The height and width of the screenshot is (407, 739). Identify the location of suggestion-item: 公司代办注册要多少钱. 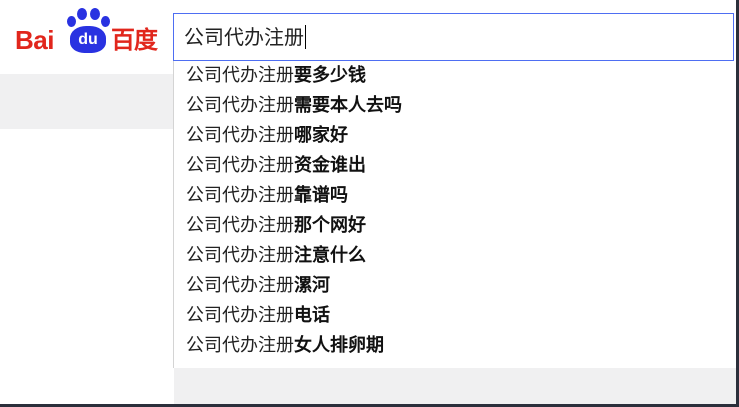
(276, 76).